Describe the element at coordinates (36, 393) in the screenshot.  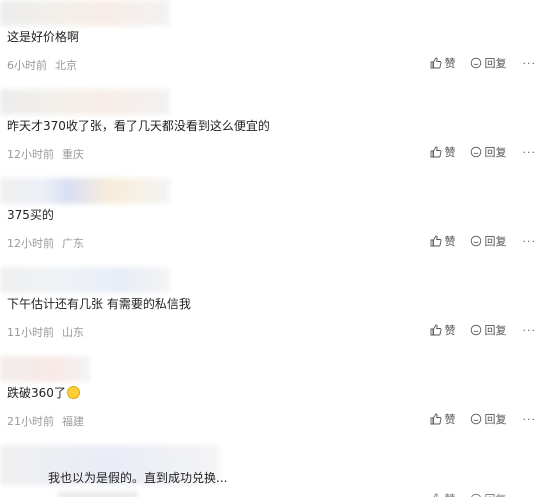
I see `comment-text: 跌破360了` at that location.